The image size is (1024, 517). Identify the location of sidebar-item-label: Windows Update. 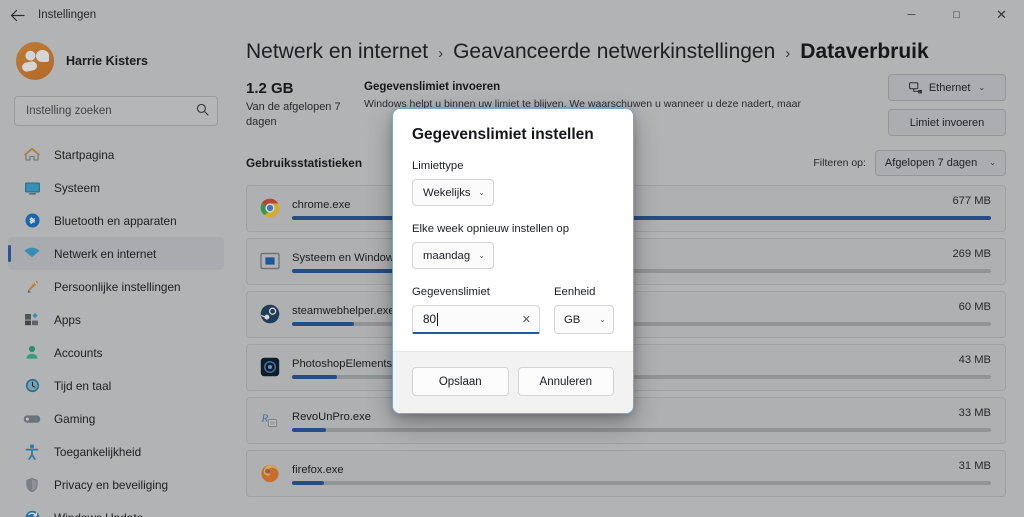
(98, 514).